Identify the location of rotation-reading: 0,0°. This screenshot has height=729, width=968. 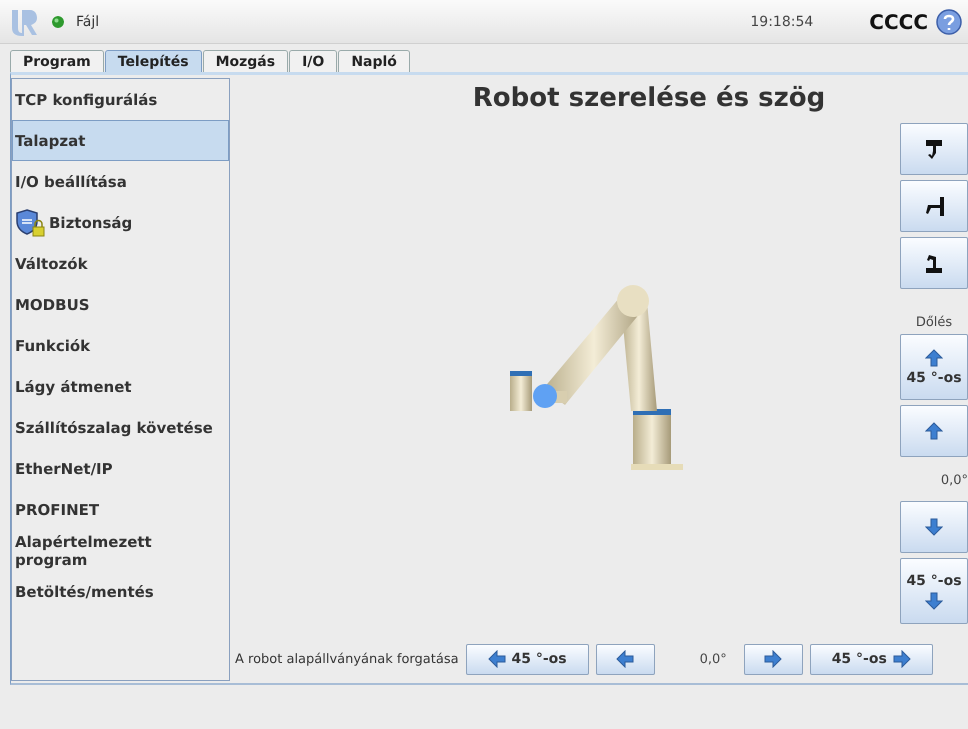
(713, 659).